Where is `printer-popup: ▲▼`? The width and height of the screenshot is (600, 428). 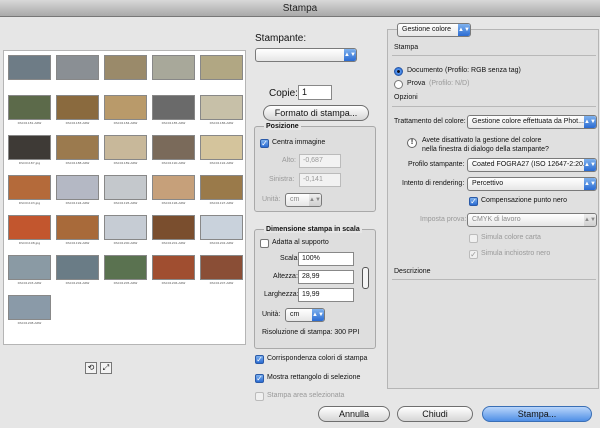 printer-popup: ▲▼ is located at coordinates (306, 55).